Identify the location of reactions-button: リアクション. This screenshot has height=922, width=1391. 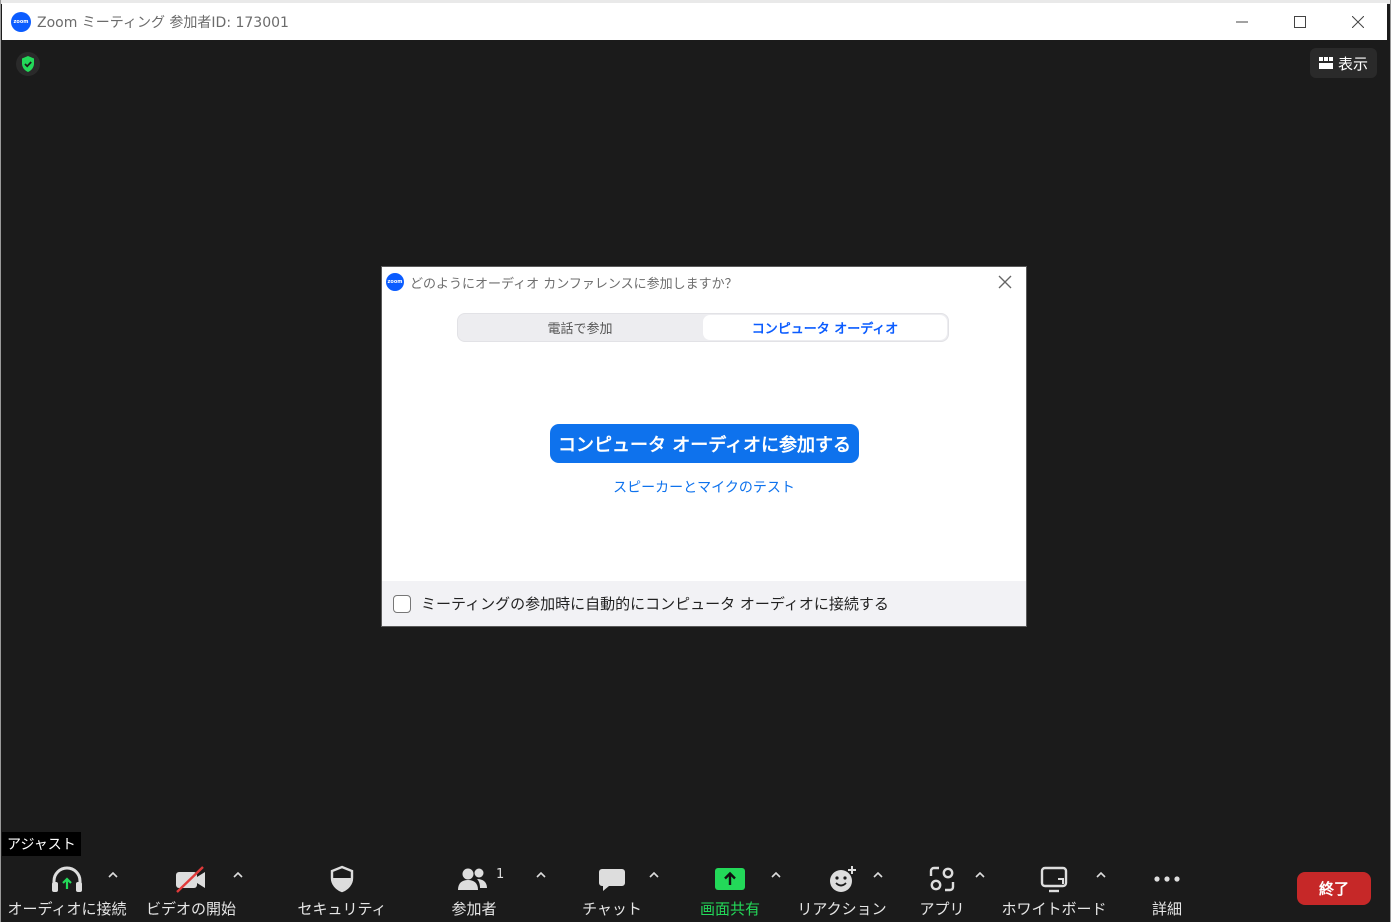
(844, 891).